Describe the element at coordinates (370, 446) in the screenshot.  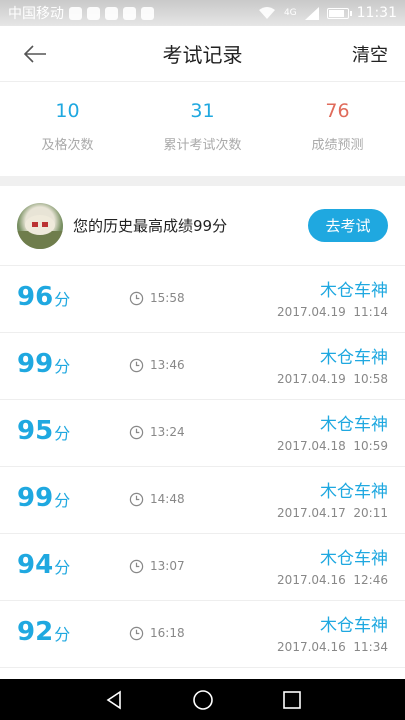
I see `exam-time: 10:59` at that location.